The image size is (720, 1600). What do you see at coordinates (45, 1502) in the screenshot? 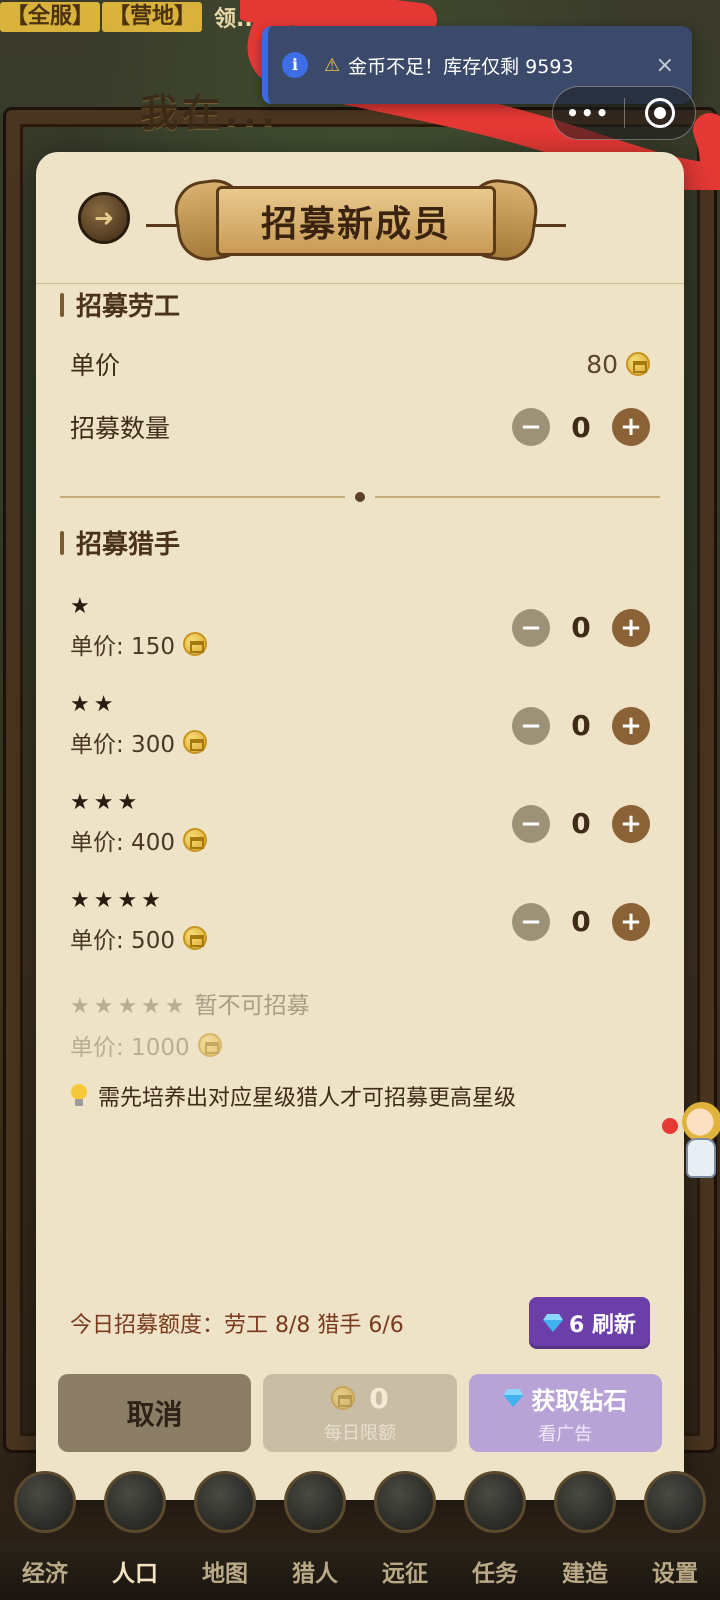
I see `economy-icon` at bounding box center [45, 1502].